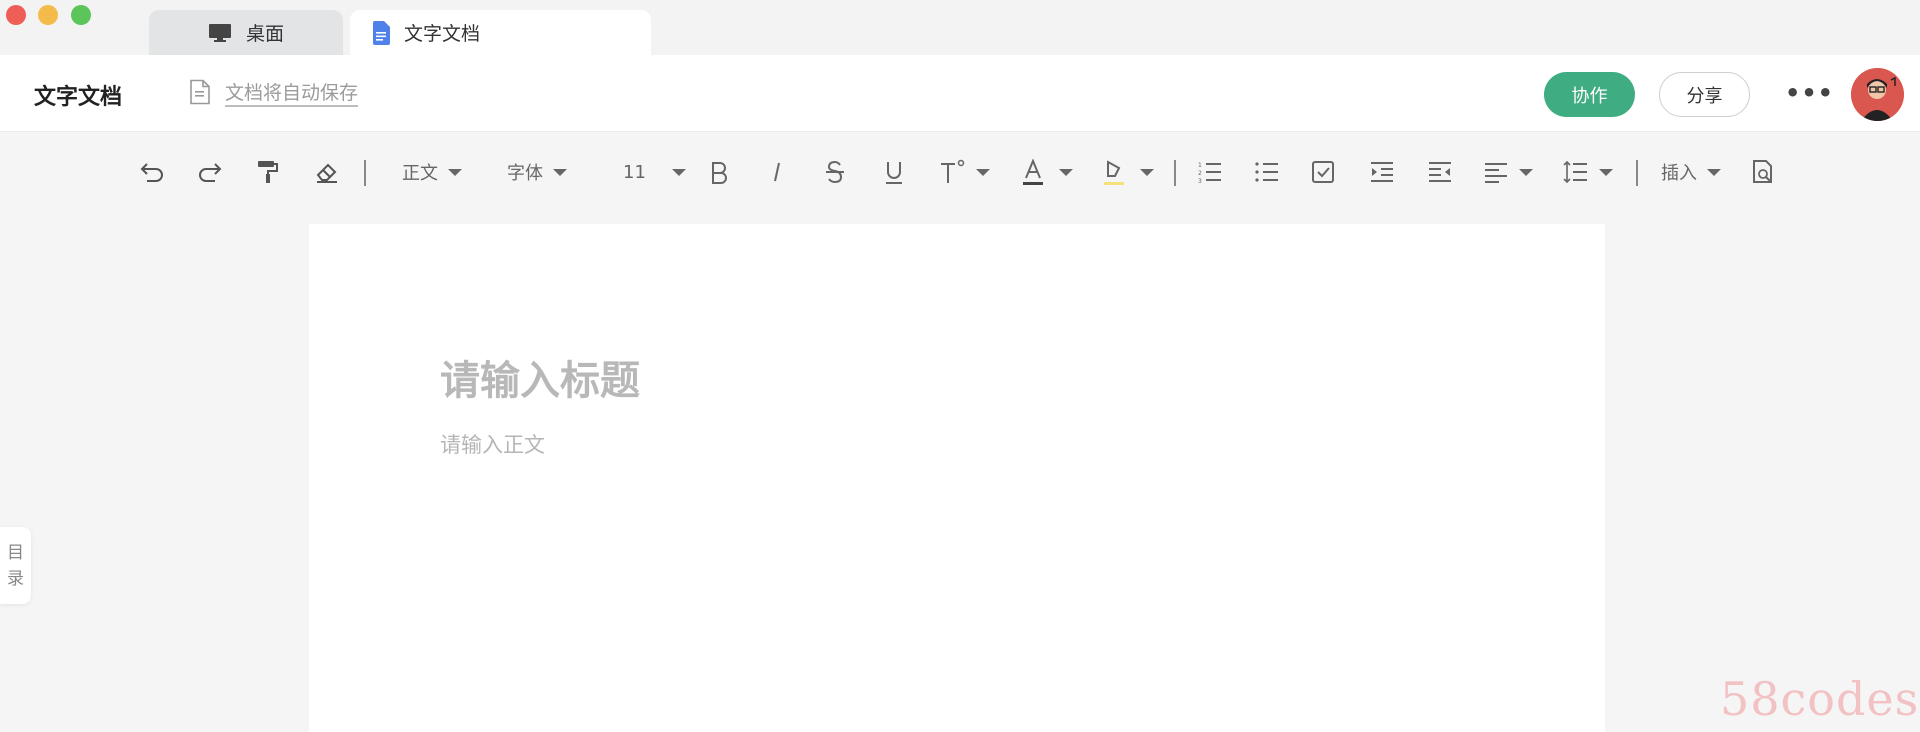  What do you see at coordinates (1200, 173) in the screenshot?
I see `svg-text: 2` at bounding box center [1200, 173].